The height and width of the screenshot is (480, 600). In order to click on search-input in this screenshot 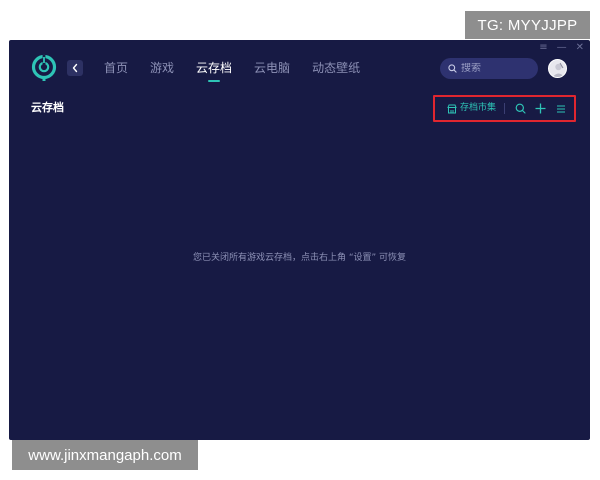, I will do `click(496, 68)`.